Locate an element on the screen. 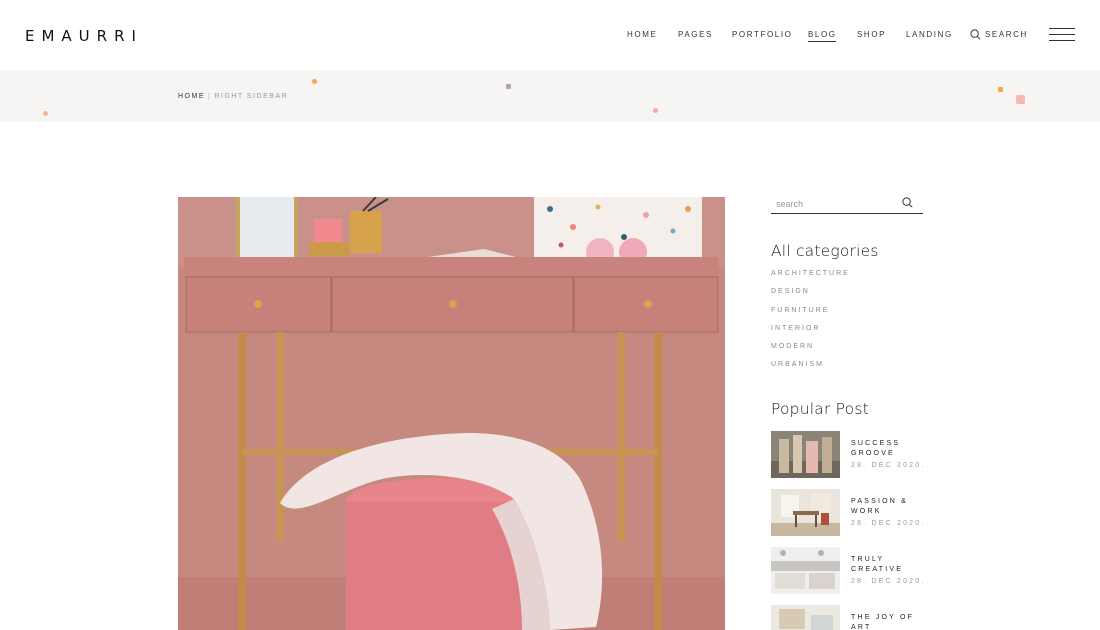  nav-portfolio: PORTFOLIO is located at coordinates (762, 34).